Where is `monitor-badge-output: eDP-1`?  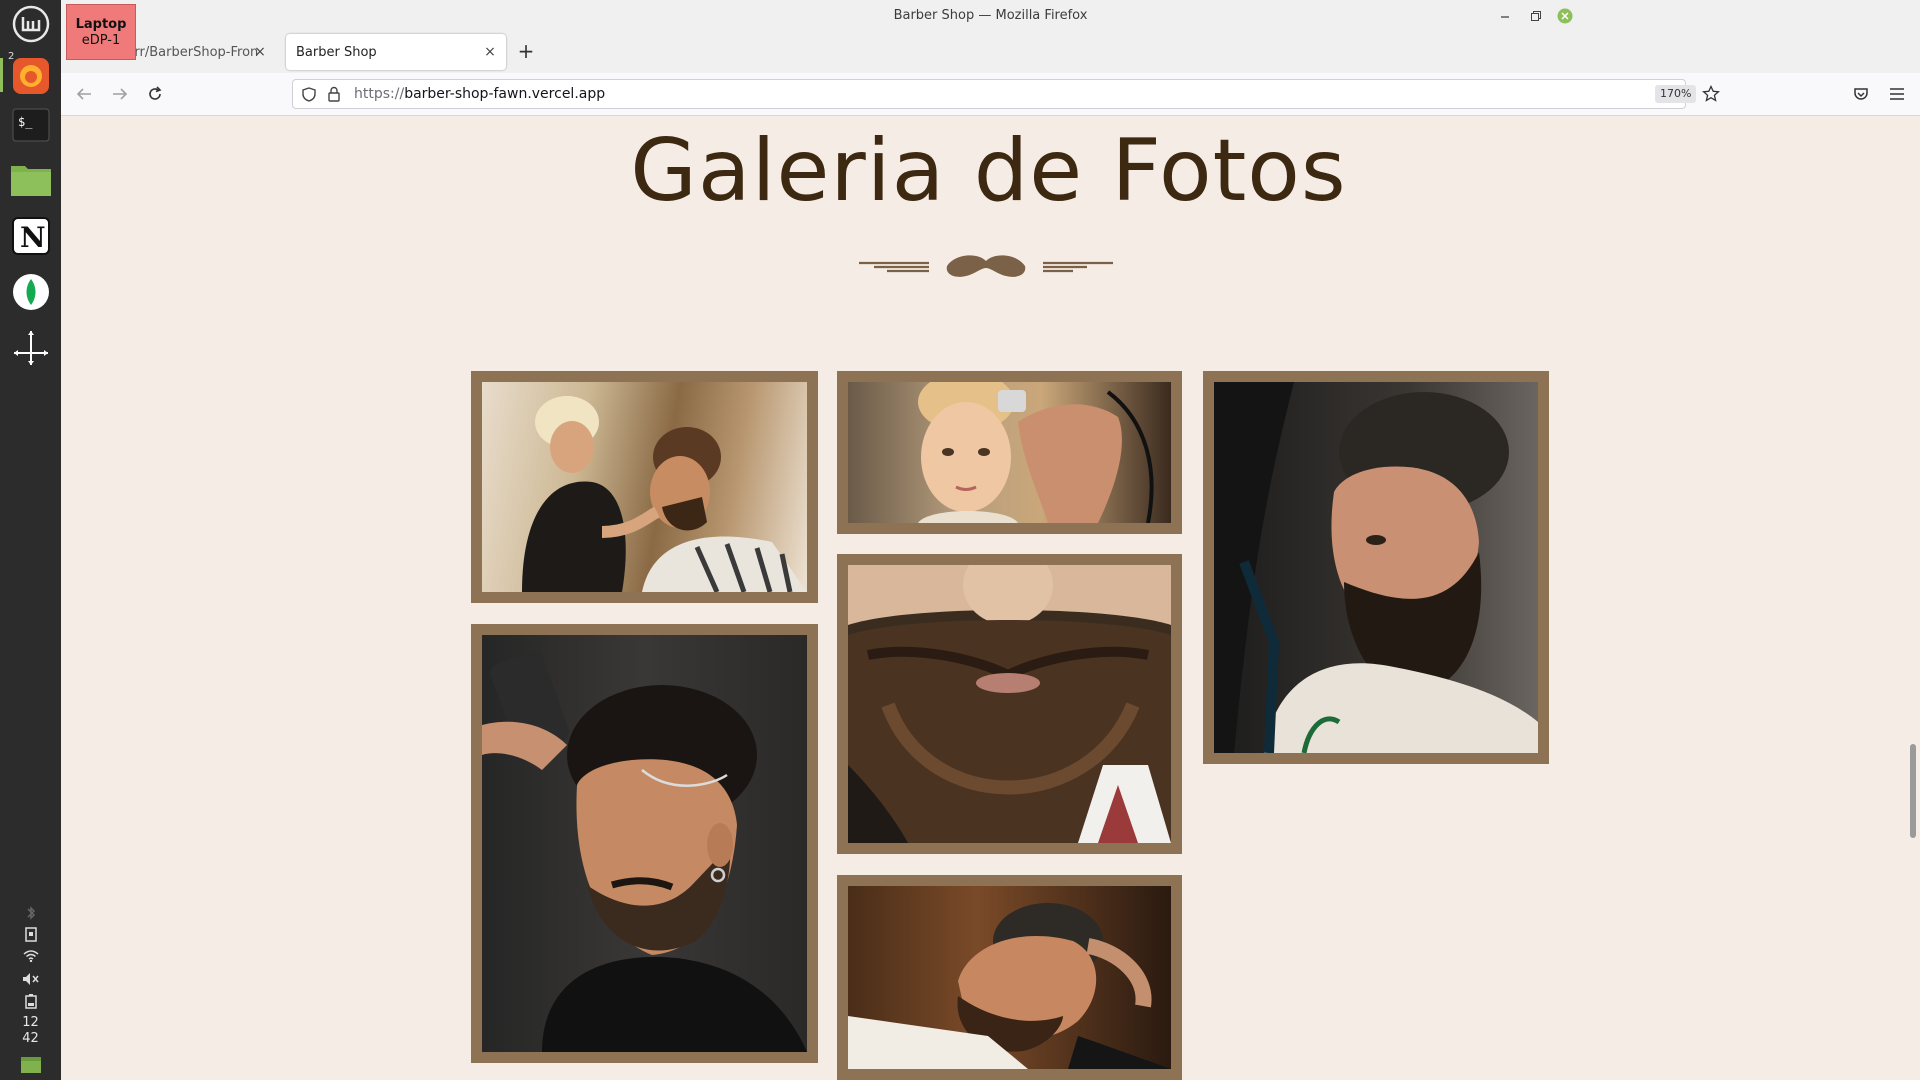
monitor-badge-output: eDP-1 is located at coordinates (101, 40).